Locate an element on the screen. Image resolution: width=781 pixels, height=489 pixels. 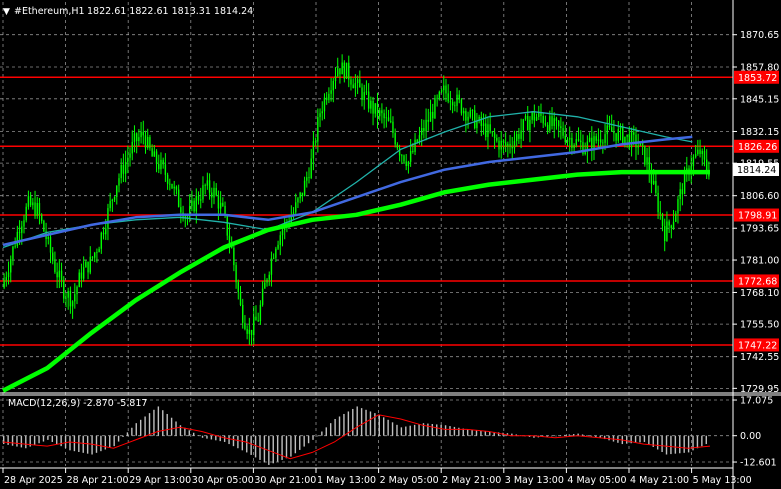
price-tick-label: 1857.80 is located at coordinates (759, 68).